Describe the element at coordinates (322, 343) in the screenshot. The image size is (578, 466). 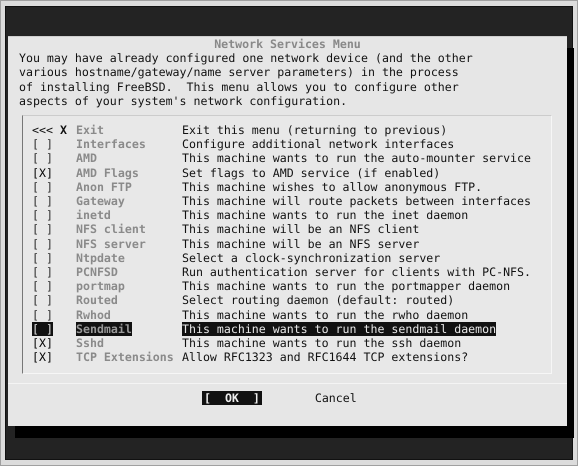
I see `menu-item-description: This machine wants to run the ssh daemon` at that location.